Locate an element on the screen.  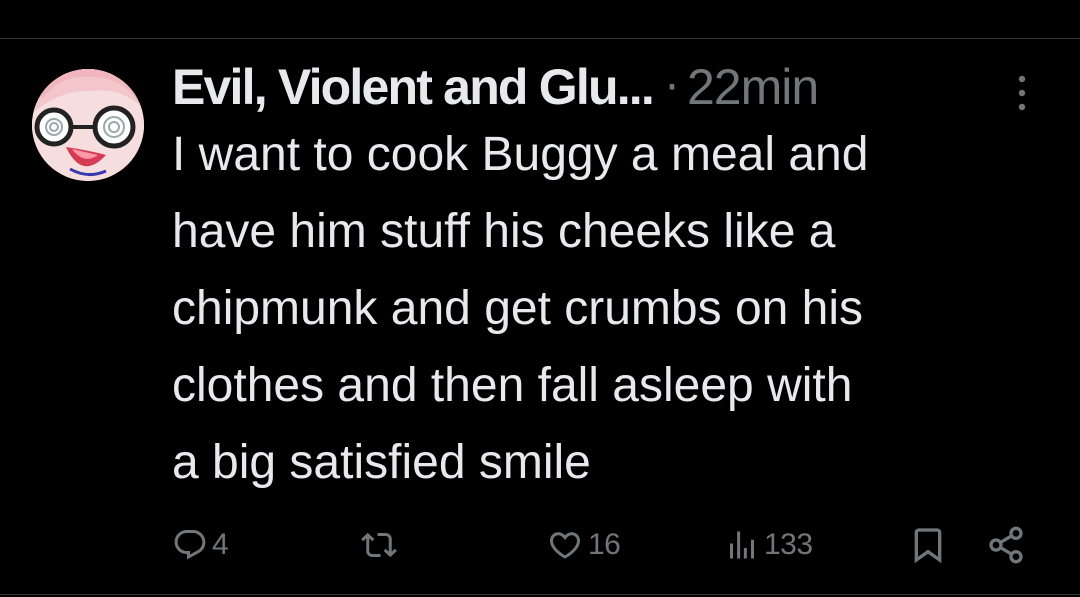
share-icon is located at coordinates (1006, 545).